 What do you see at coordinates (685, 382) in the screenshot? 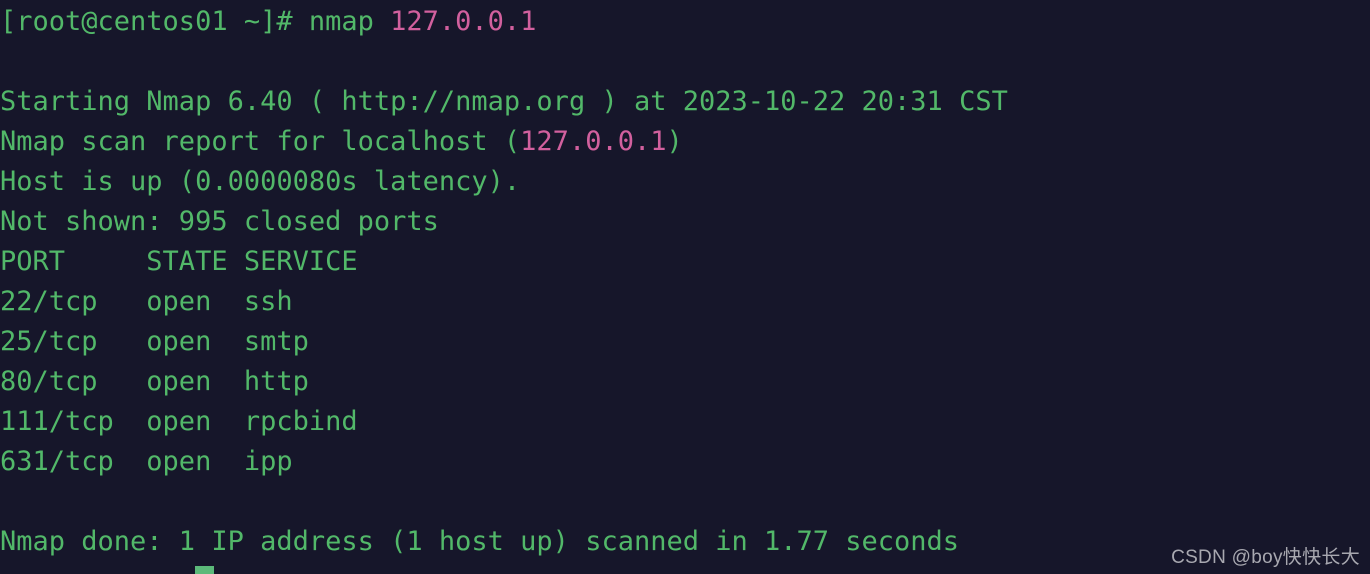
I see `port-table-row: 80/tcp open http` at bounding box center [685, 382].